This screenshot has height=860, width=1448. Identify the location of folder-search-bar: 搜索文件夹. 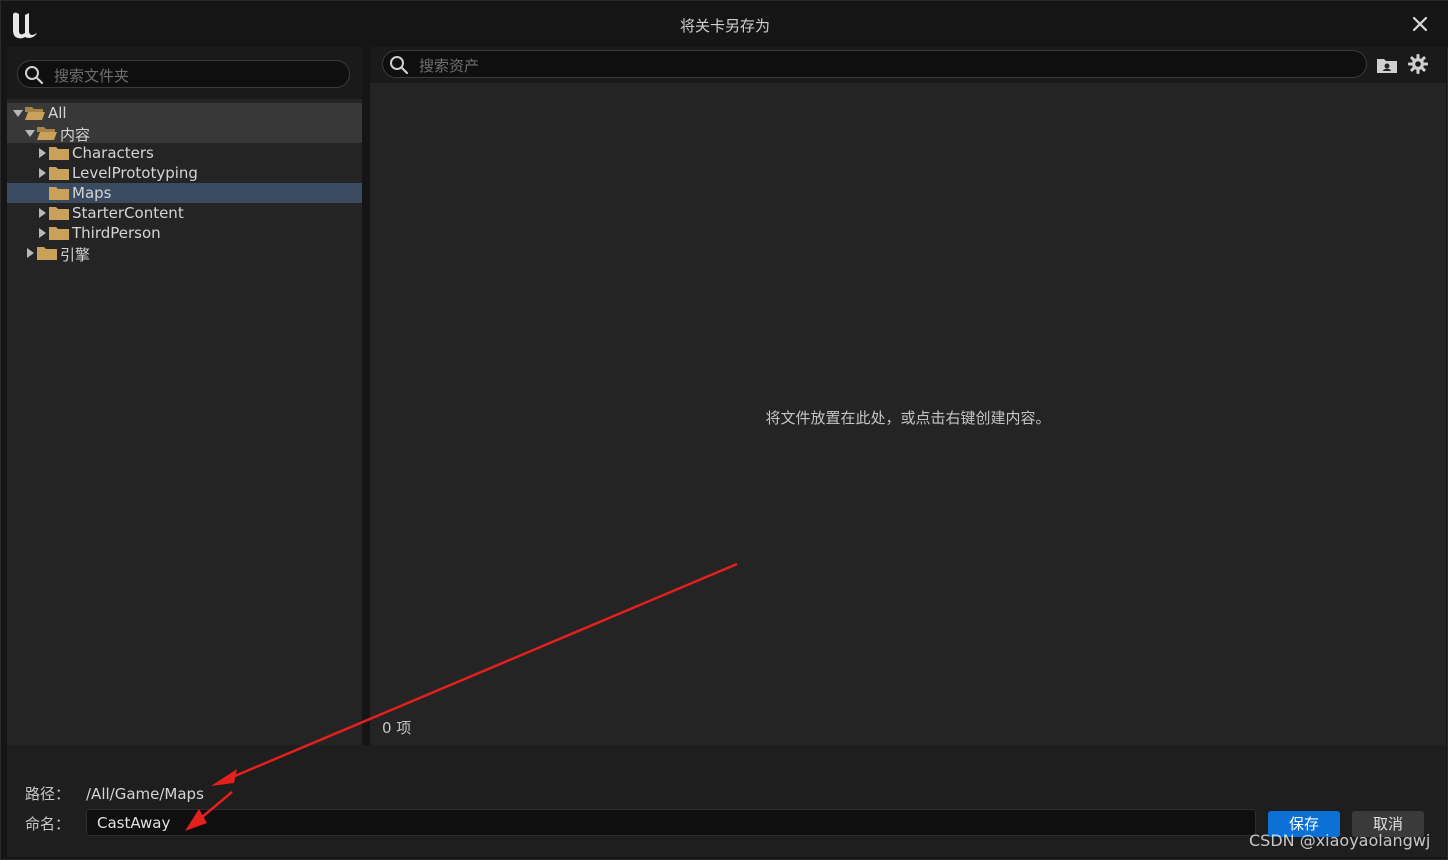
(184, 73).